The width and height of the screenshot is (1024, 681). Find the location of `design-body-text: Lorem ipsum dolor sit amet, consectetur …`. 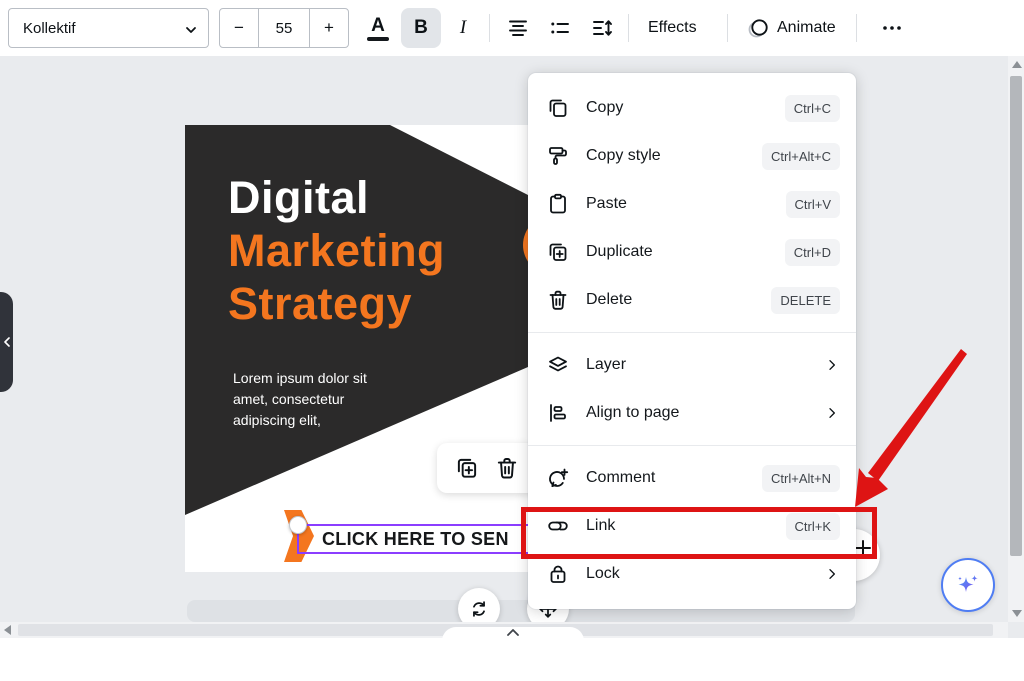

design-body-text: Lorem ipsum dolor sit amet, consectetur … is located at coordinates (300, 399).